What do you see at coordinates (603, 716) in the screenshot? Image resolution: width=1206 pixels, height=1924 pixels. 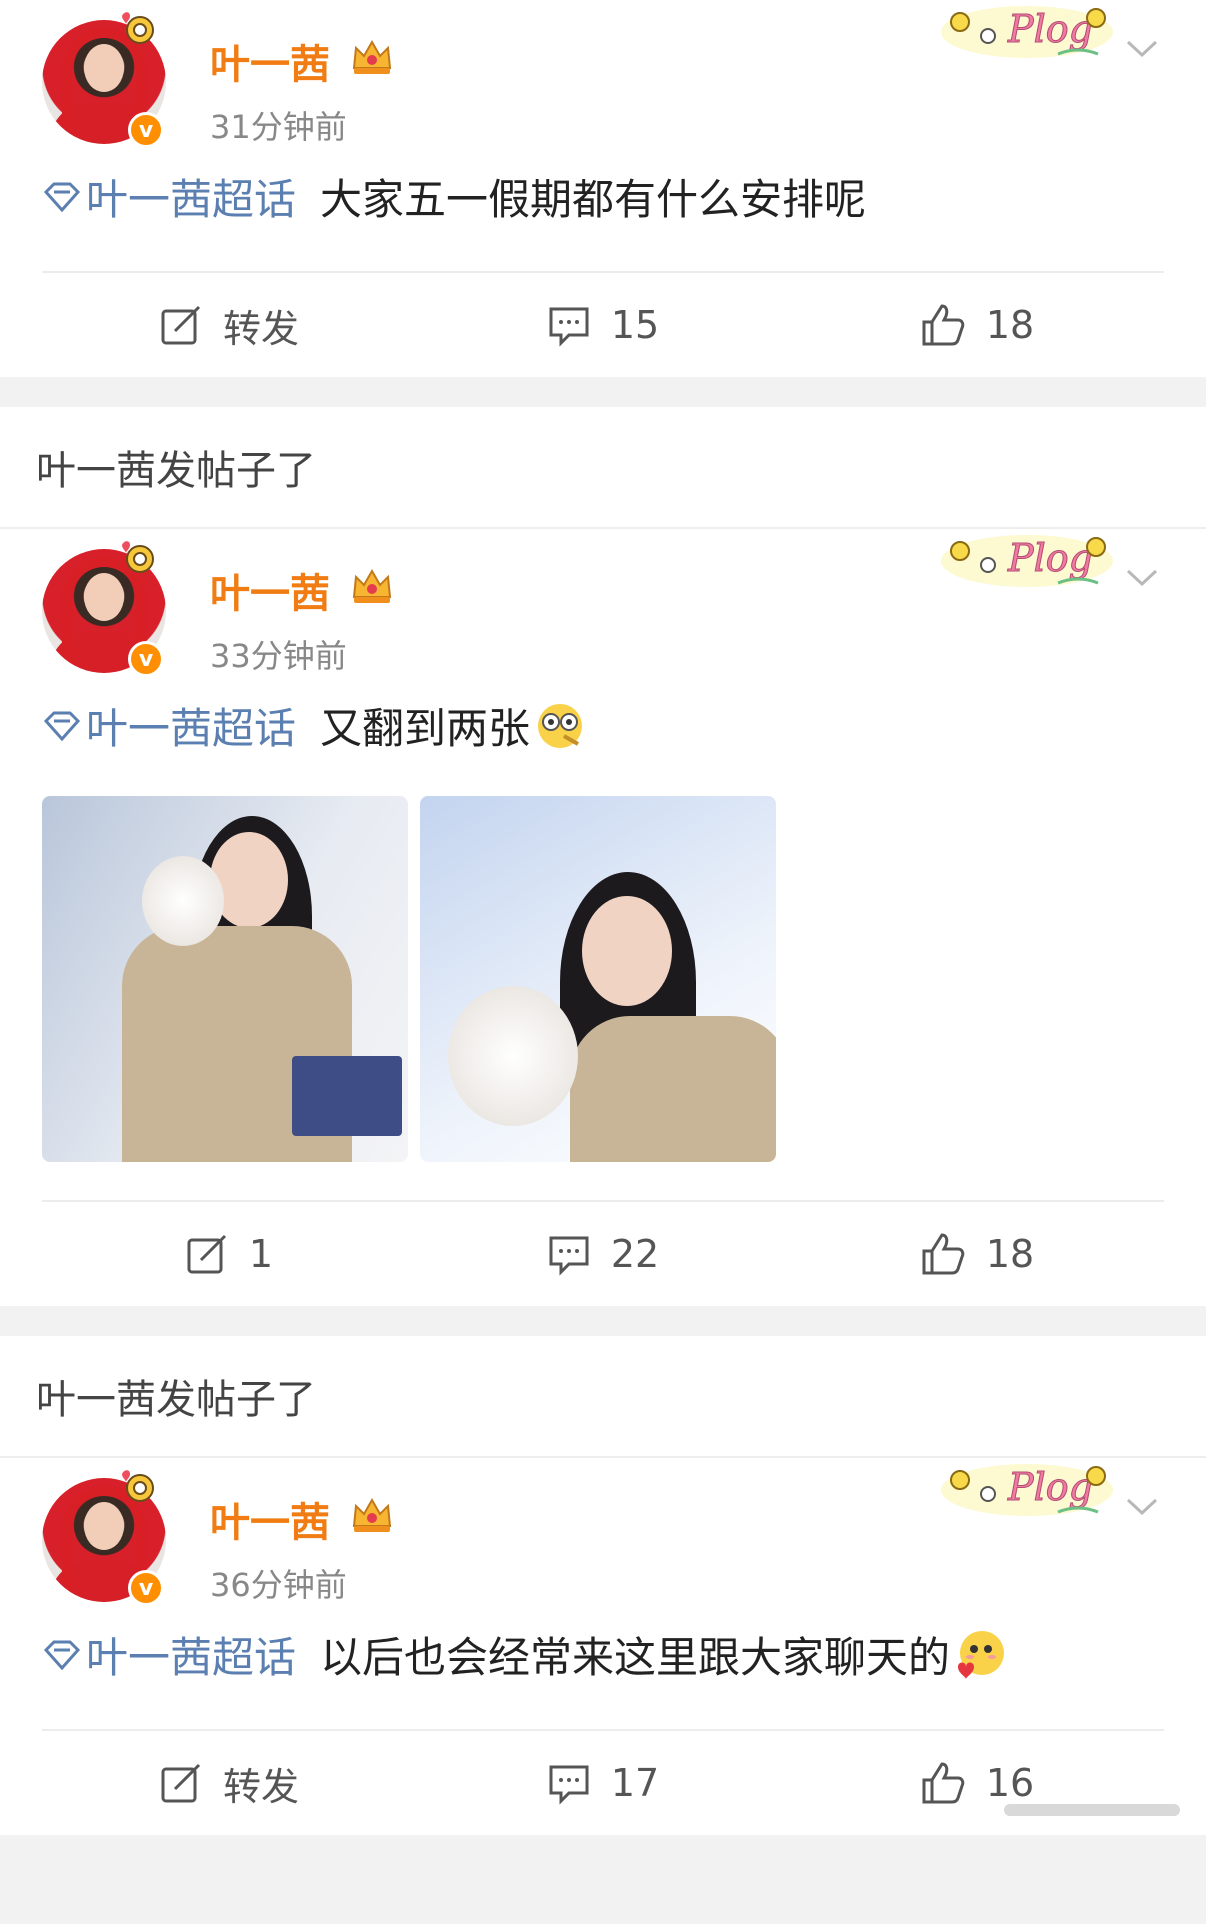 I see `post-content: 叶一茜超话 又翻到两张` at bounding box center [603, 716].